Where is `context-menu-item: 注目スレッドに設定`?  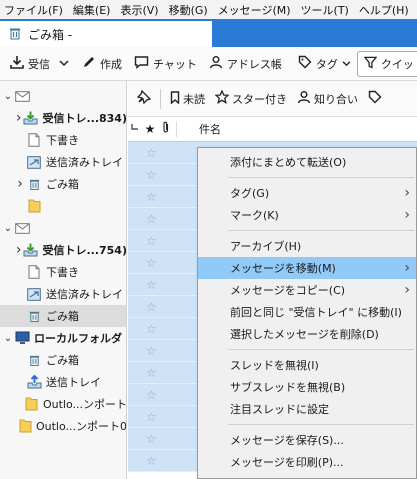
context-menu-item: 注目スレッドに設定 is located at coordinates (307, 409).